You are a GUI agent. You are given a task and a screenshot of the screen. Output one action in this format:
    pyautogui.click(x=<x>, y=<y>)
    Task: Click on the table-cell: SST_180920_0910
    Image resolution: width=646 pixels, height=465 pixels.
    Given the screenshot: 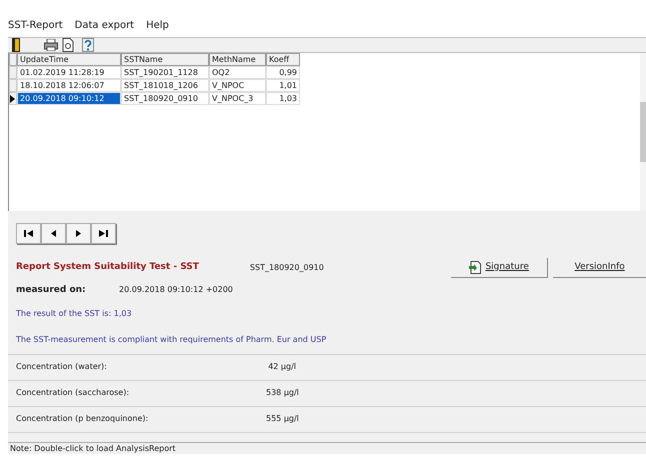 What is the action you would take?
    pyautogui.click(x=165, y=98)
    